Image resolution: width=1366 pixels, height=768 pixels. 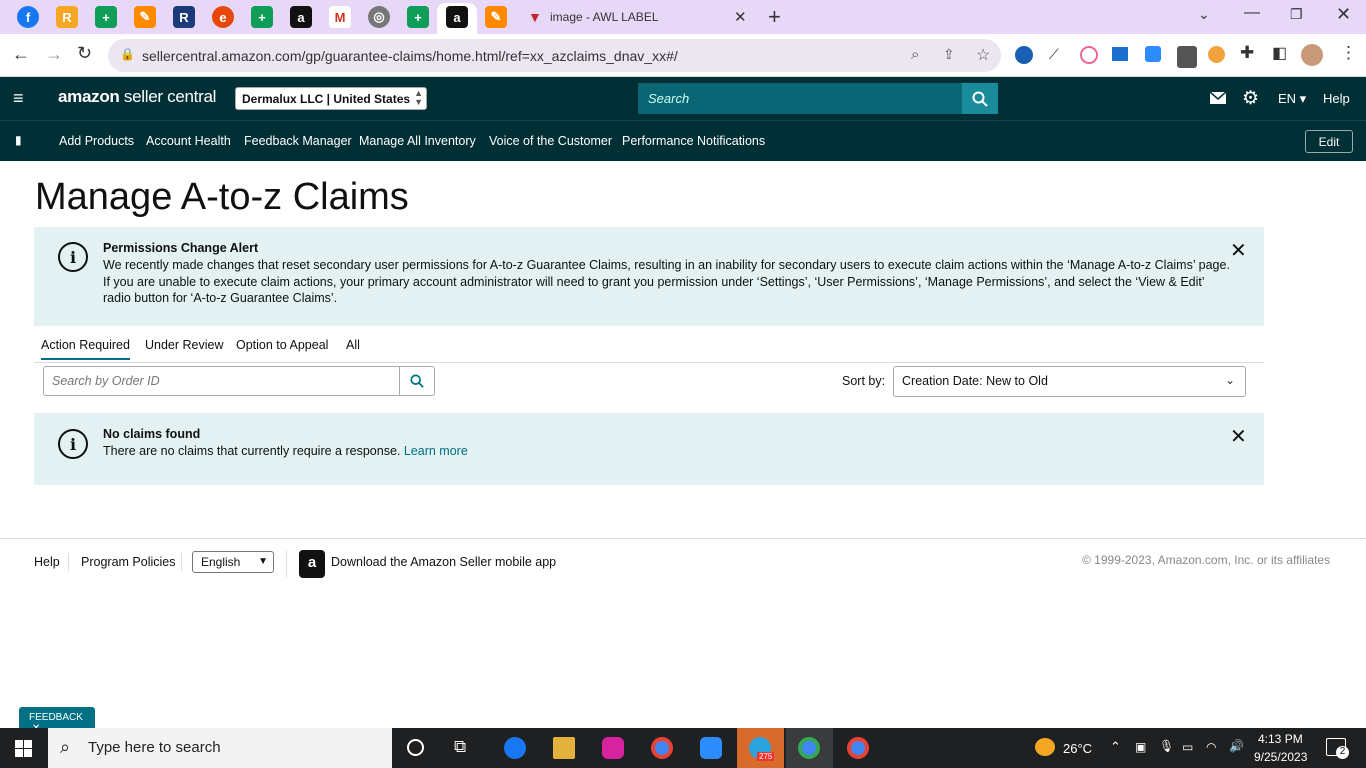 What do you see at coordinates (1287, 98) in the screenshot?
I see `language-code: EN` at bounding box center [1287, 98].